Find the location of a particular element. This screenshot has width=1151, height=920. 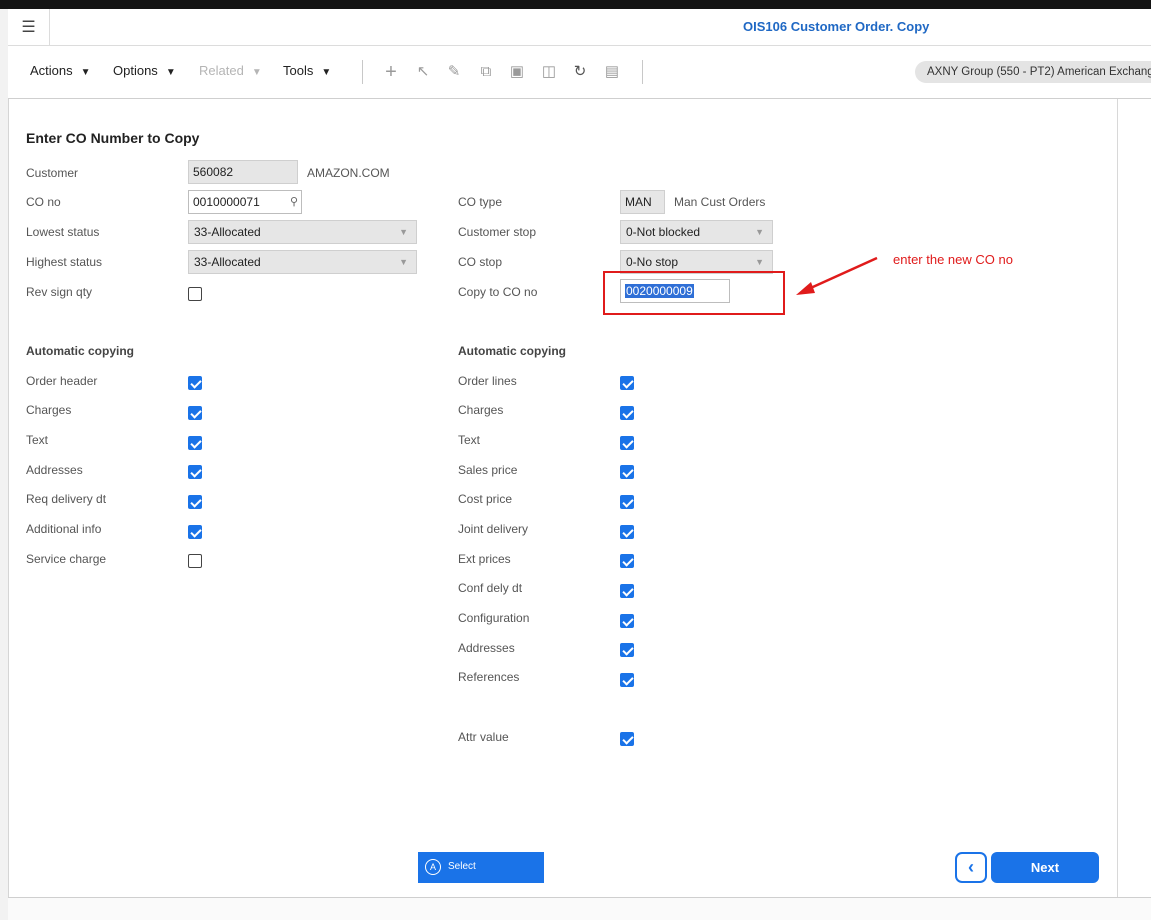

options-label: Options is located at coordinates (135, 70).